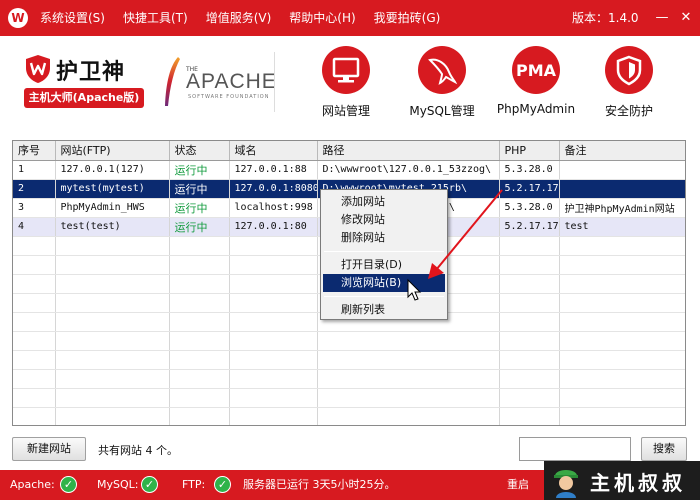  What do you see at coordinates (112, 170) in the screenshot?
I see `cell-site: 127.0.0.1(127)` at bounding box center [112, 170].